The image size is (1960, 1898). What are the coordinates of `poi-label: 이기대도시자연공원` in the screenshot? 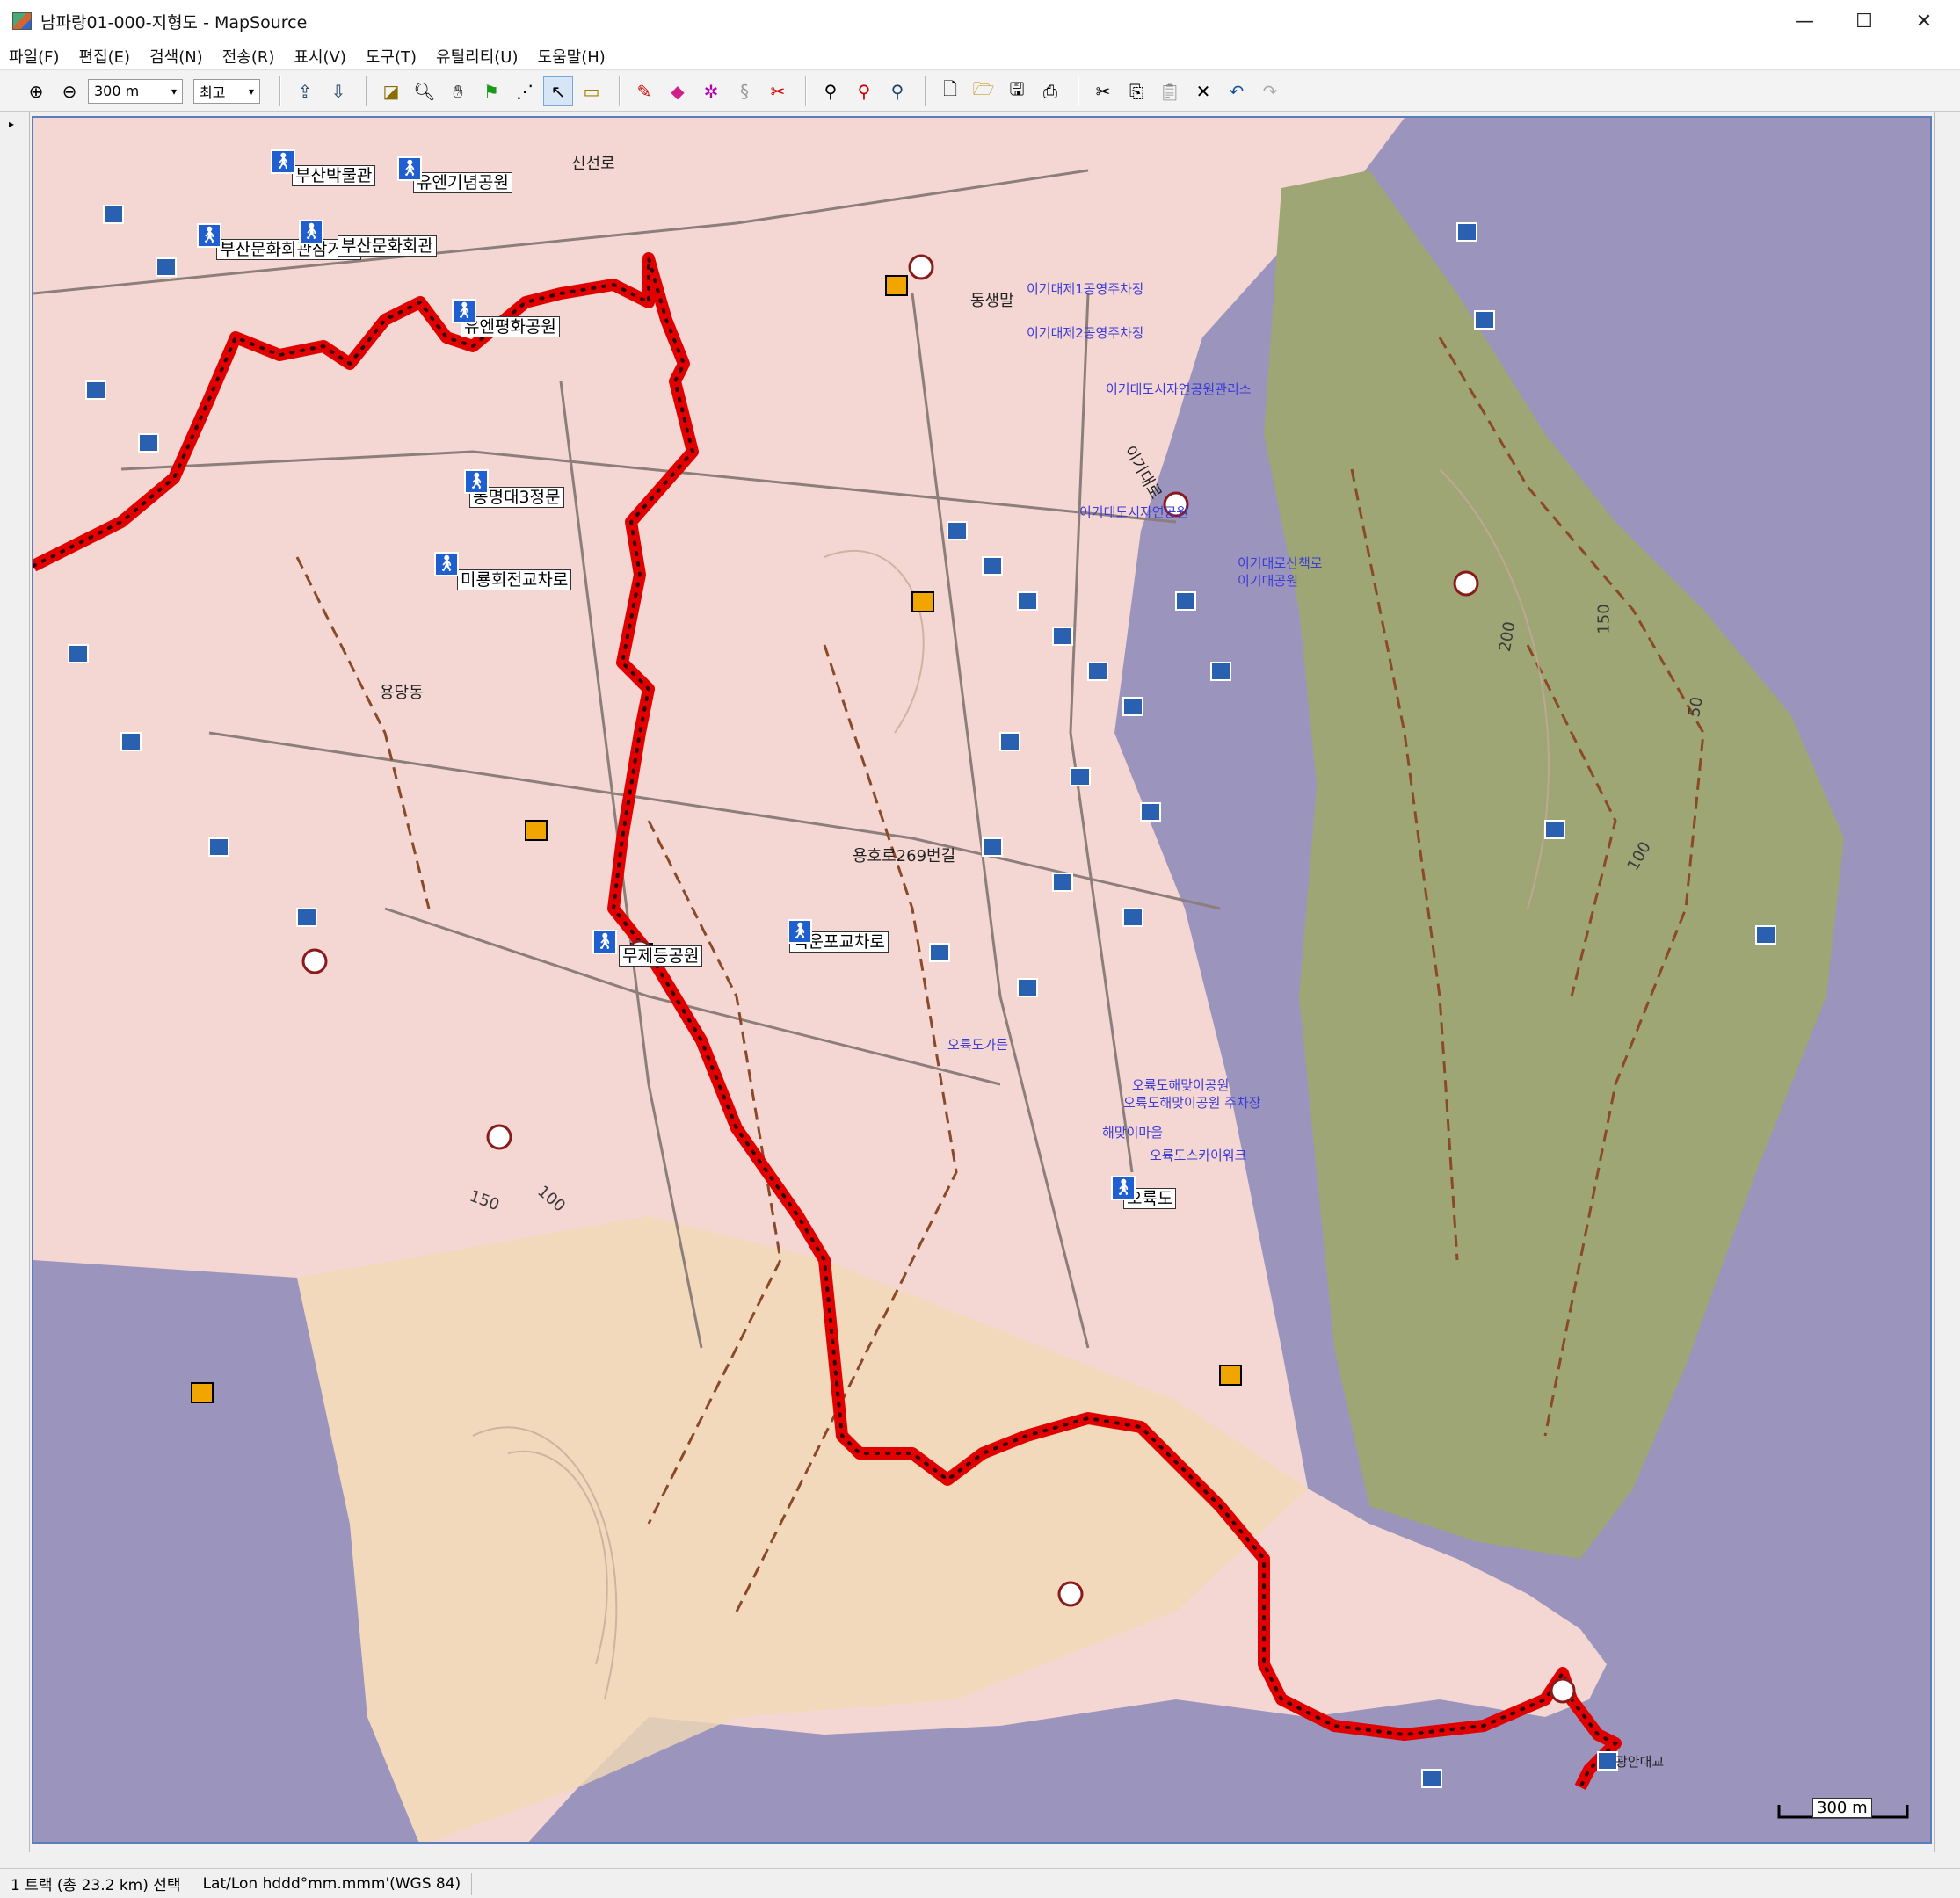 It's located at (1133, 512).